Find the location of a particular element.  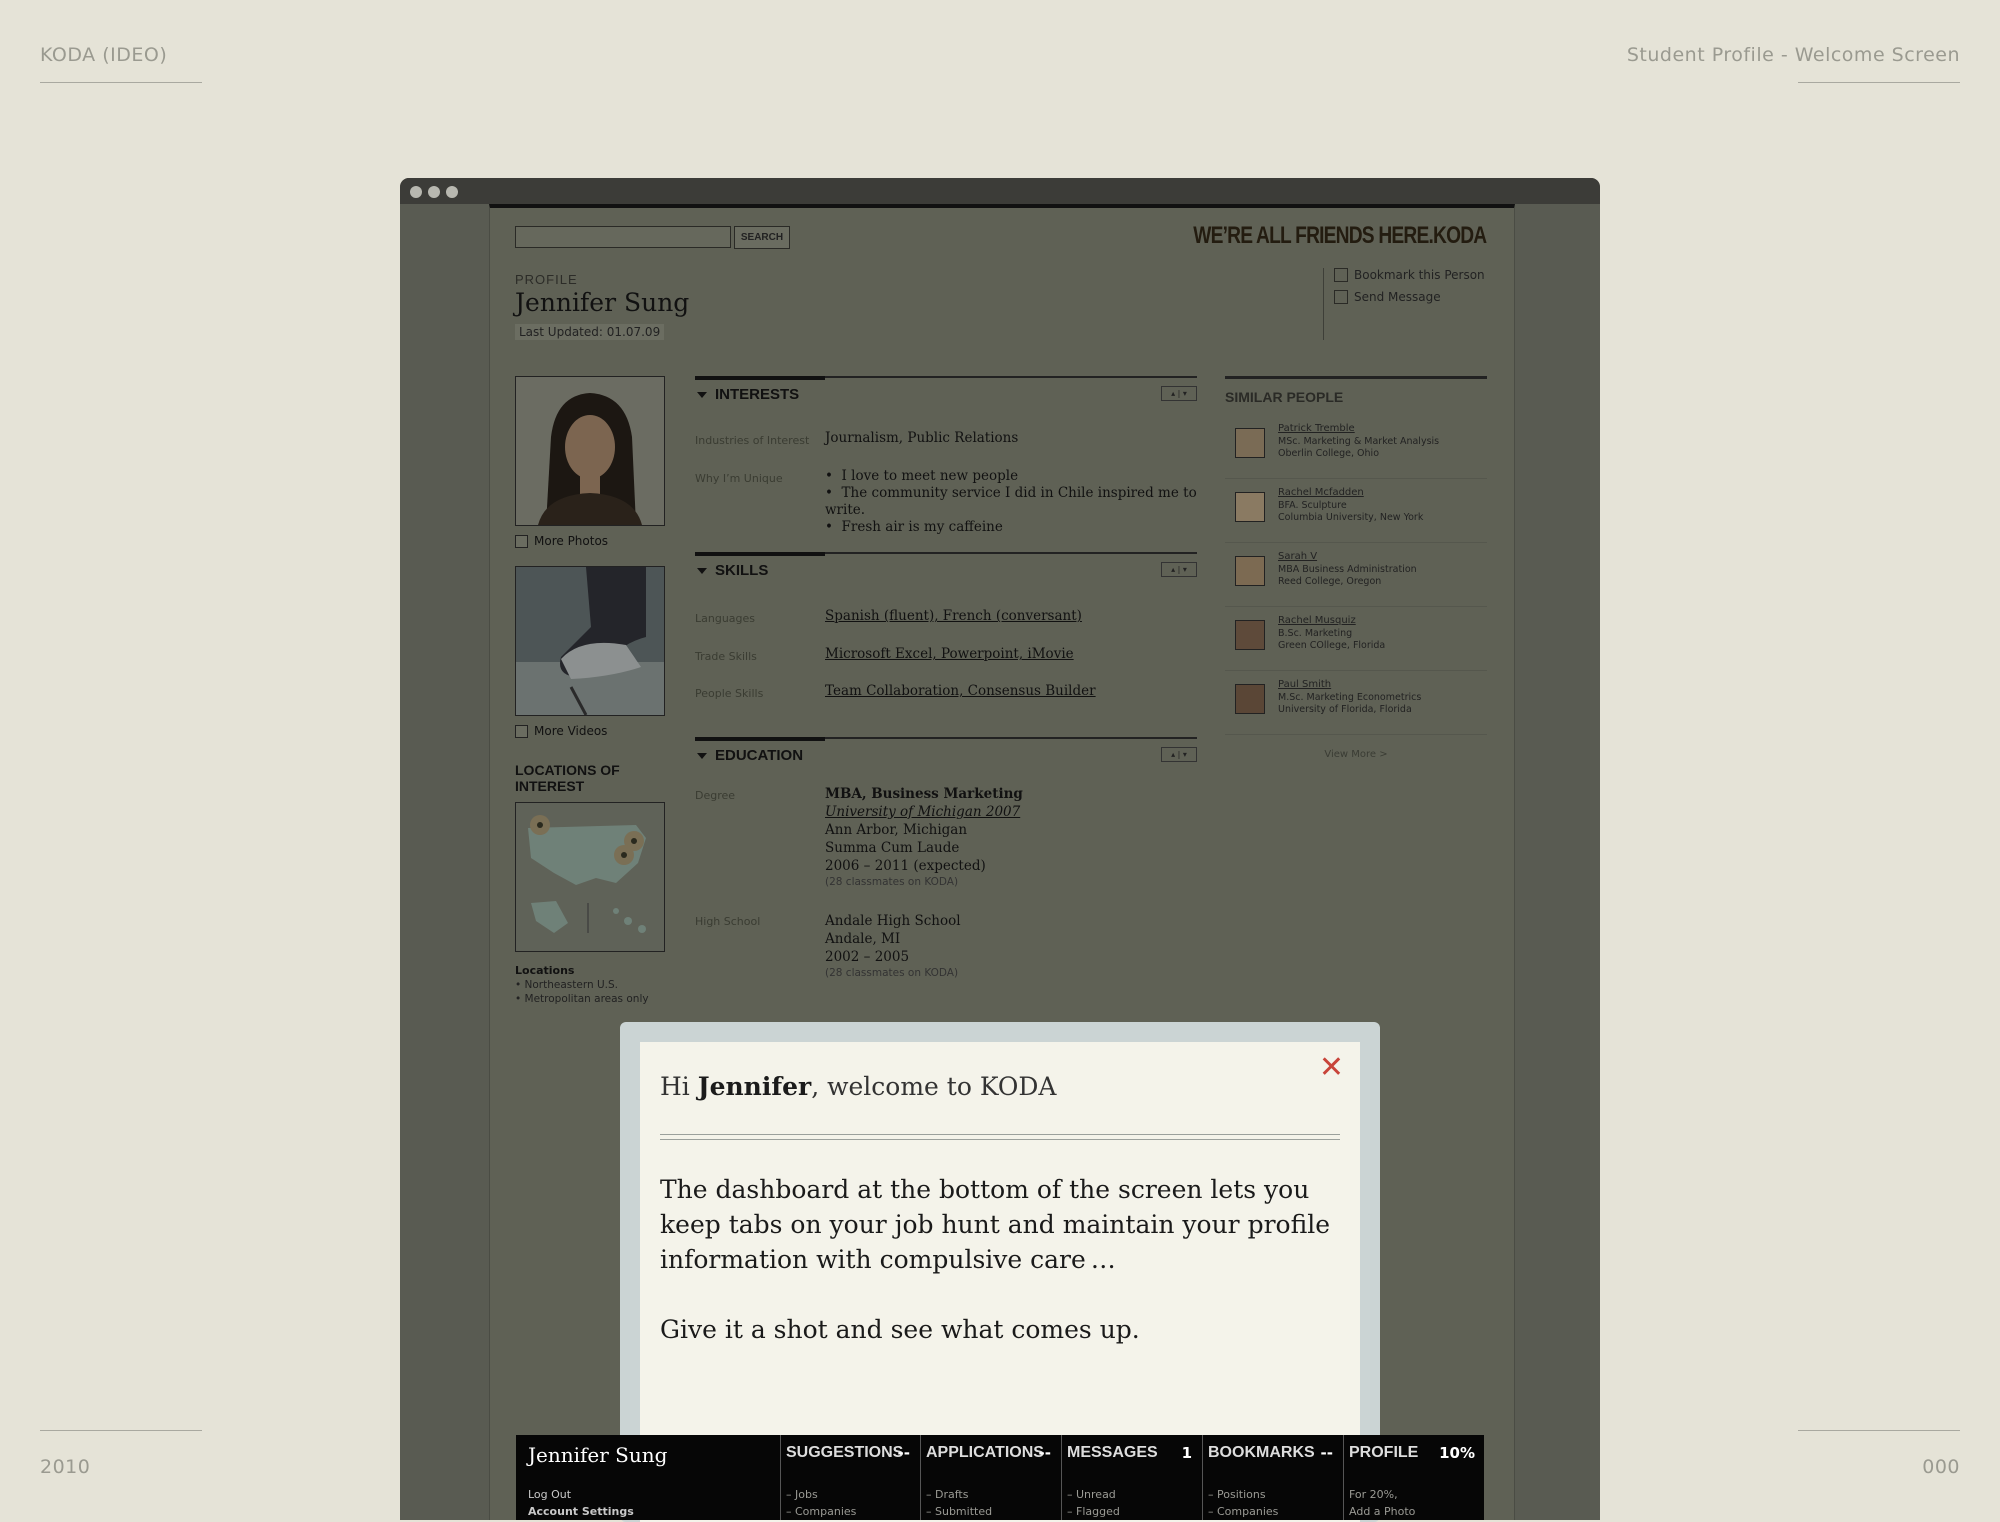

close-window-icon is located at coordinates (416, 192).